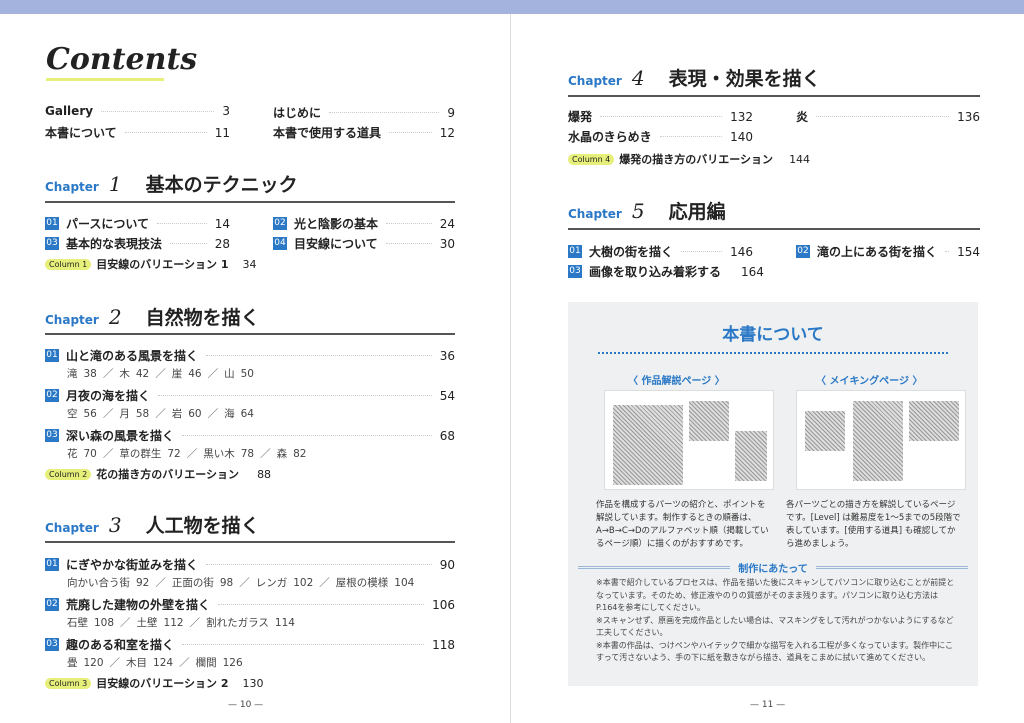 This screenshot has width=1024, height=723. What do you see at coordinates (72, 374) in the screenshot?
I see `sub-label: 滝` at bounding box center [72, 374].